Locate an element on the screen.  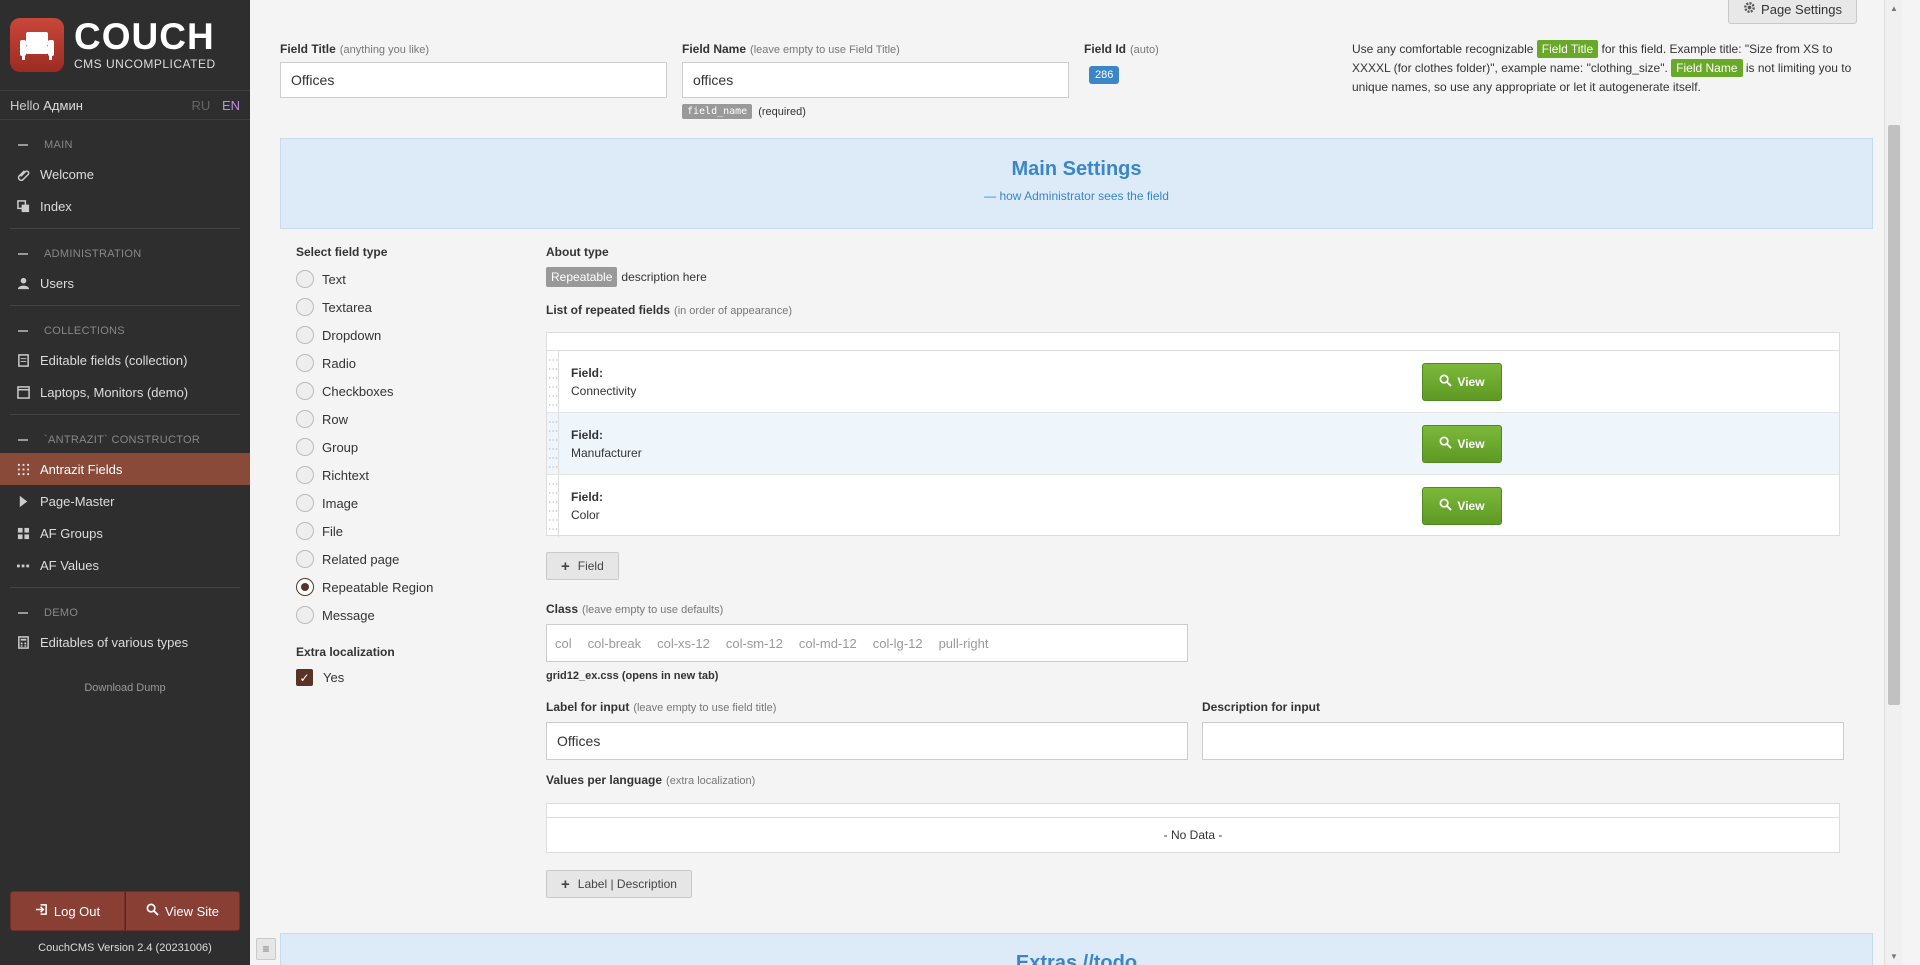
sidebar-item-af-values: AF Values is located at coordinates (125, 565).